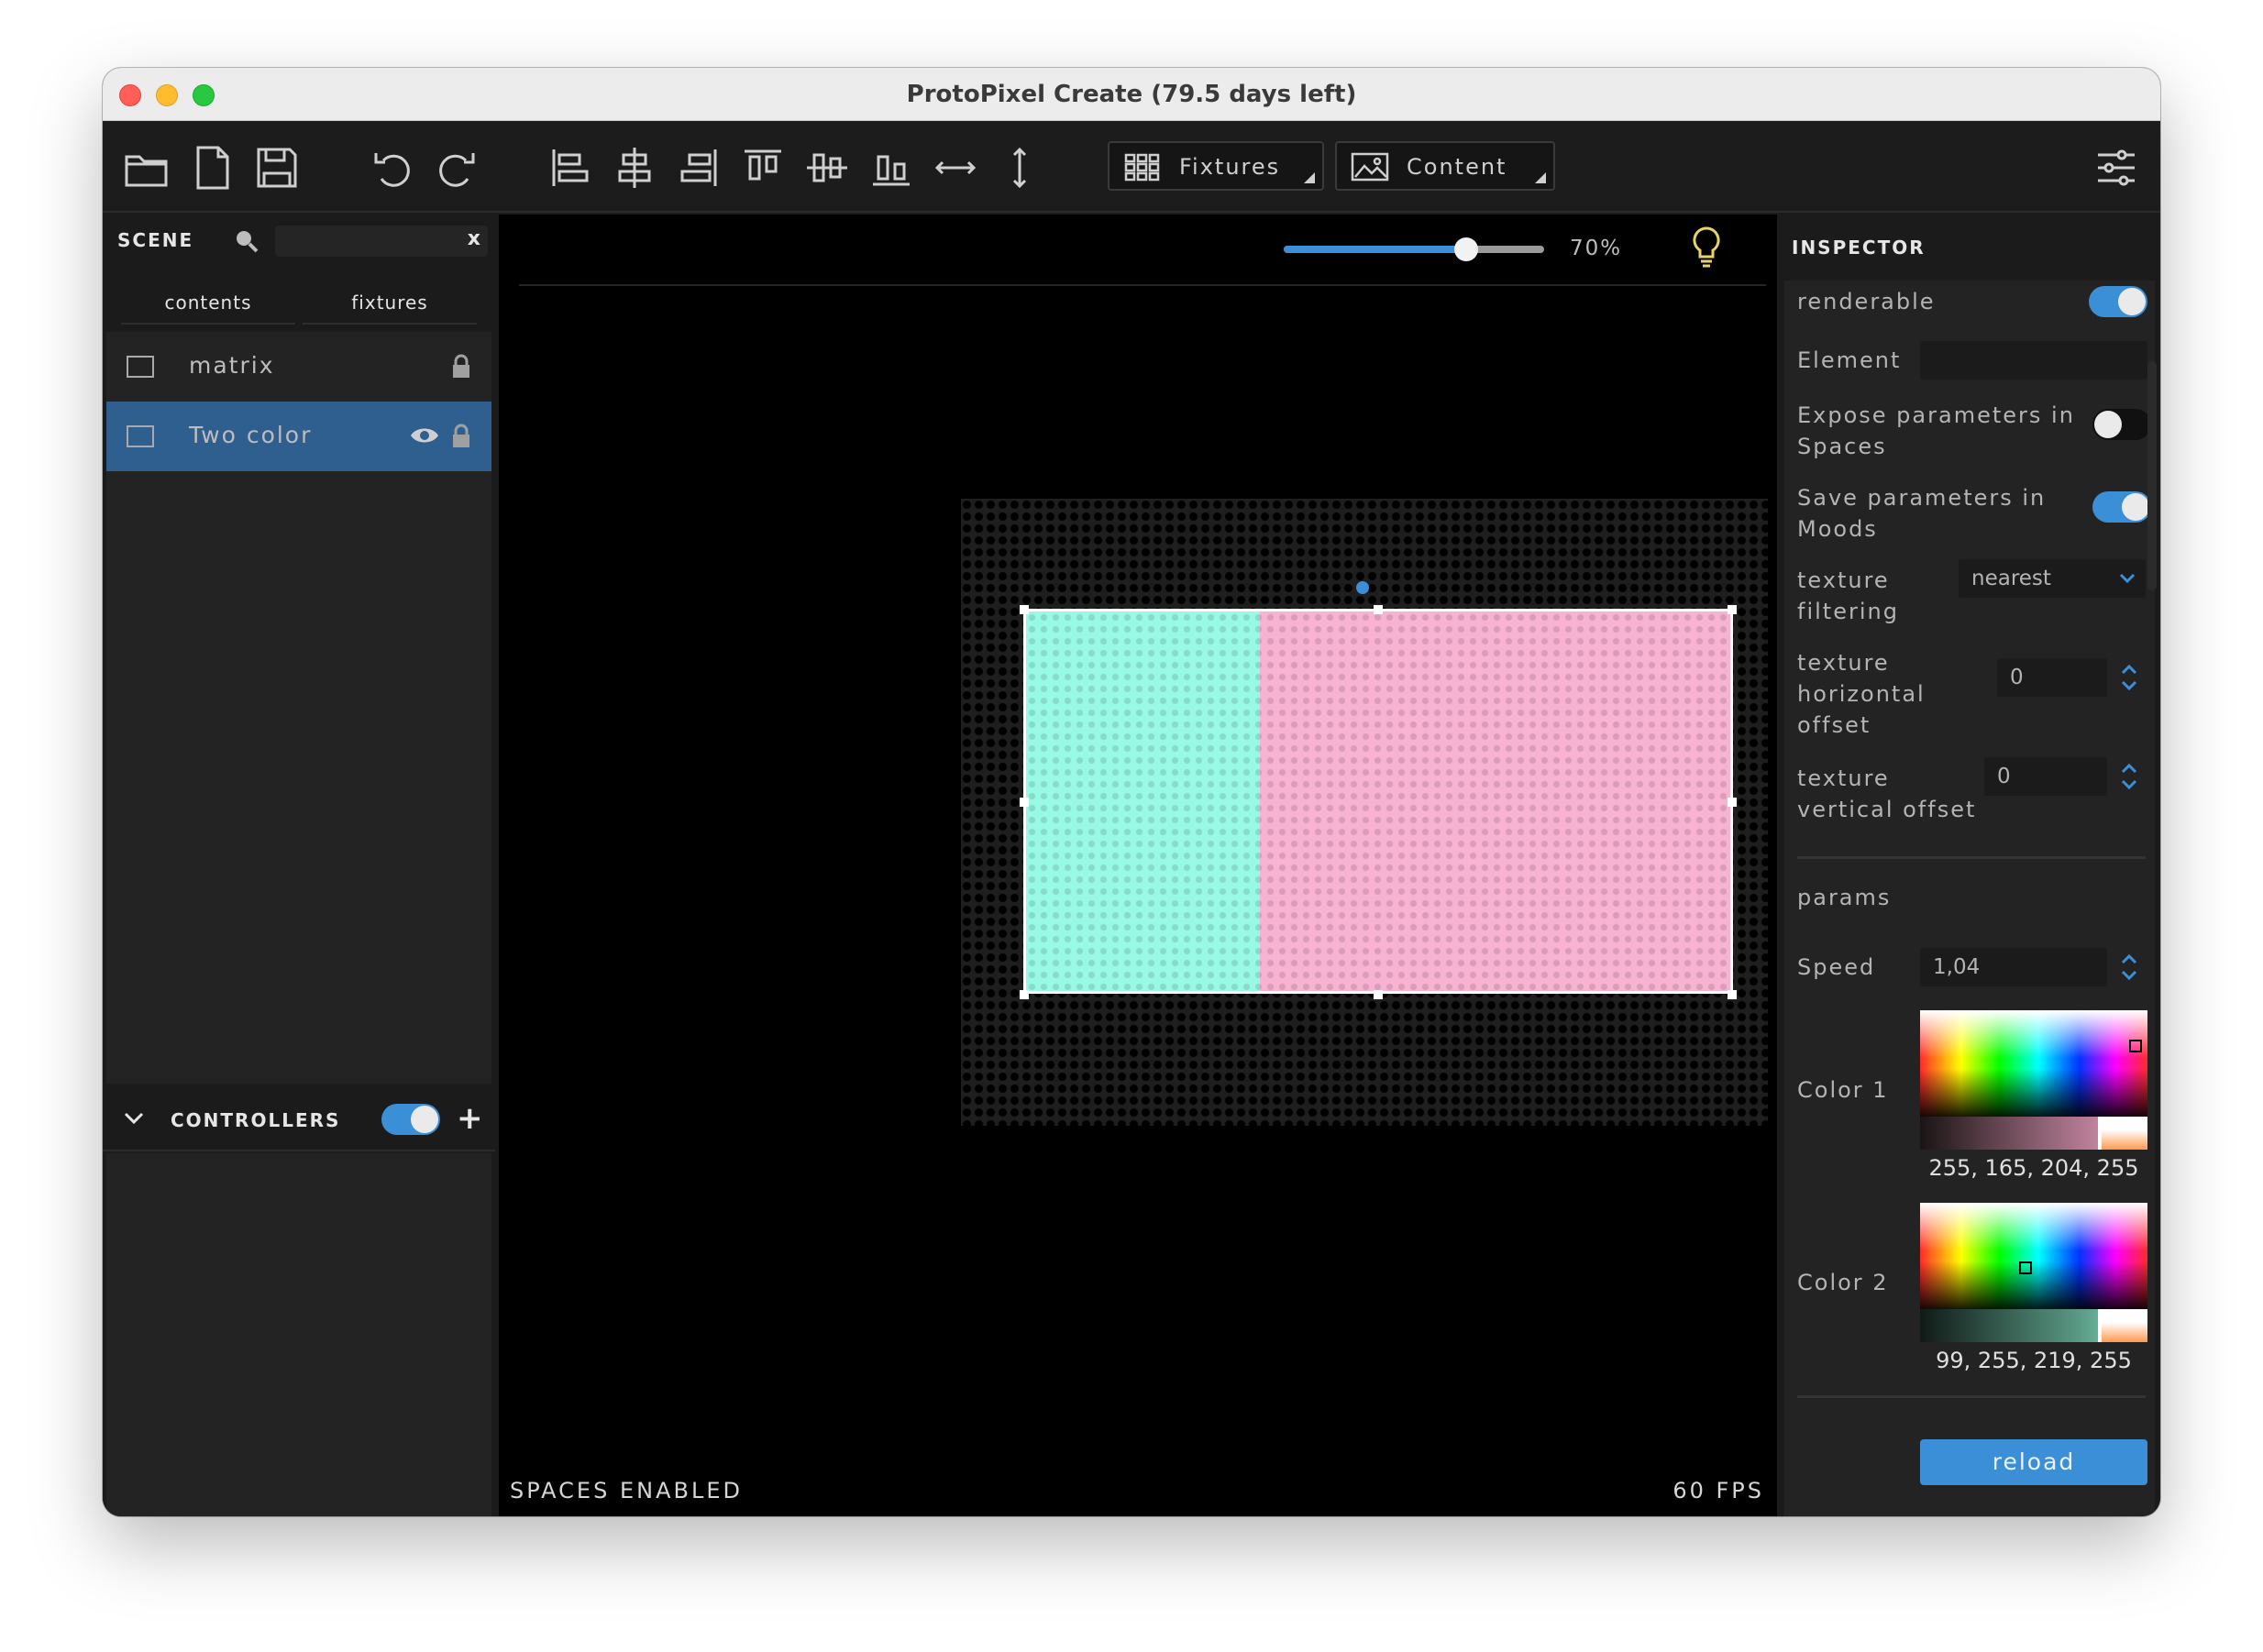  I want to click on toolbar: Fixtures Content, so click(1131, 167).